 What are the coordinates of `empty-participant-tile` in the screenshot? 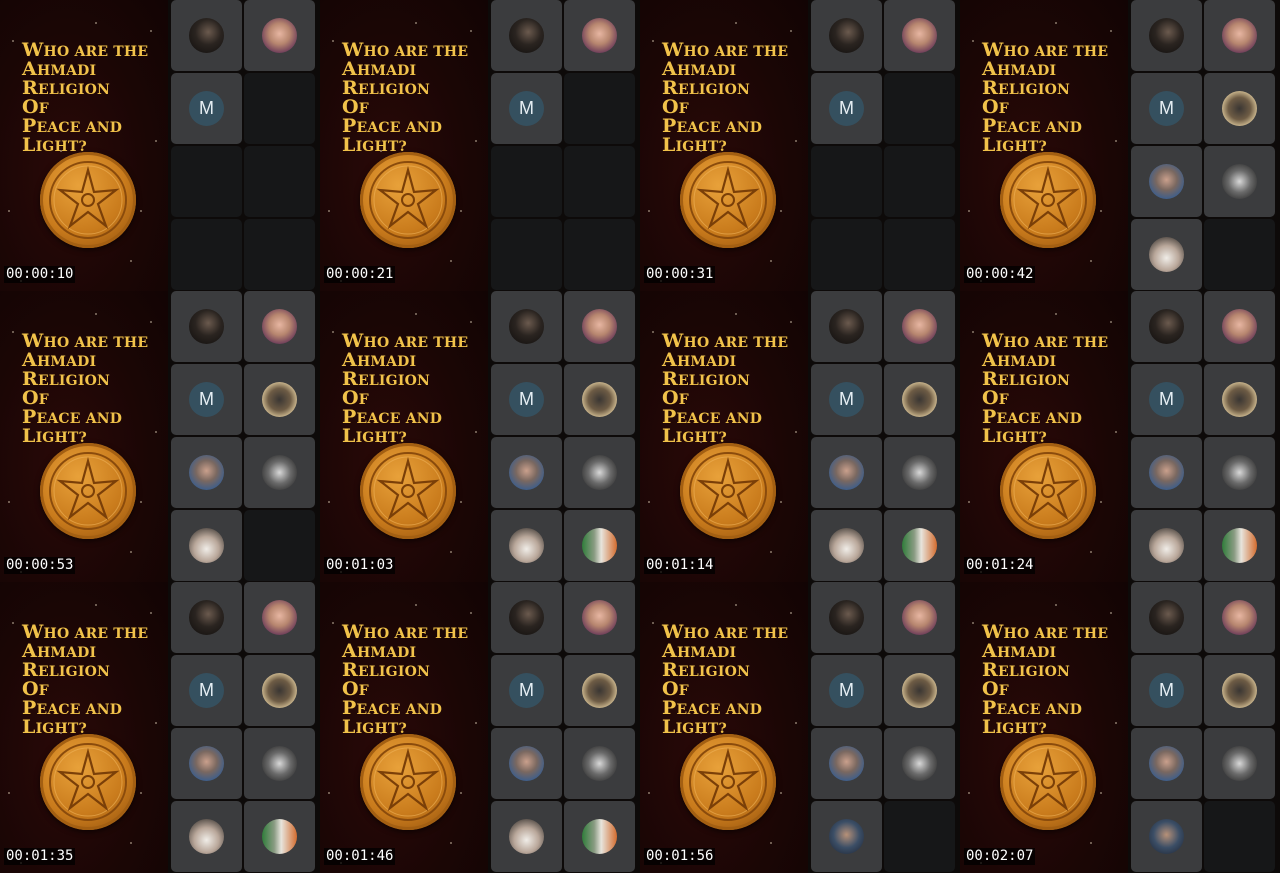 It's located at (206, 181).